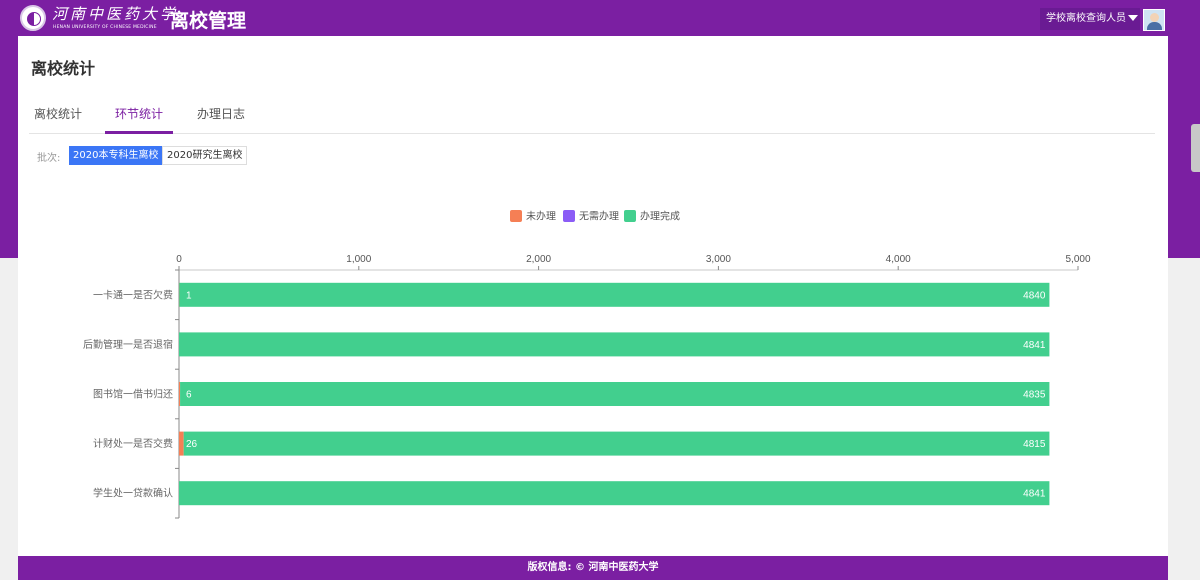 This screenshot has height=580, width=1200. Describe the element at coordinates (1077, 259) in the screenshot. I see `x-tick-label: 5,000` at that location.